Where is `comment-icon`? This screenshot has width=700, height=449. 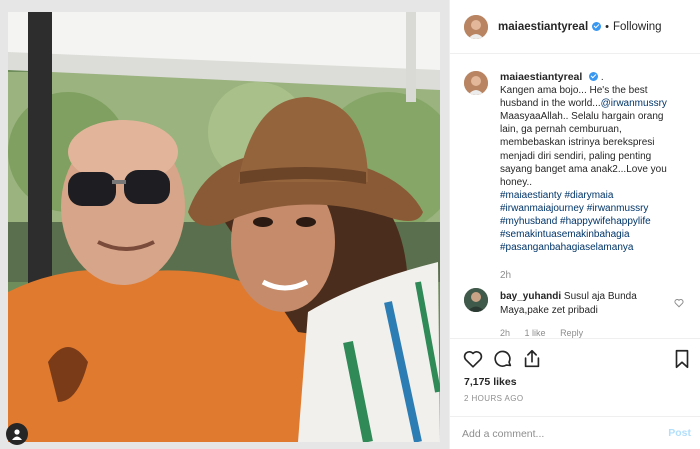 comment-icon is located at coordinates (503, 359).